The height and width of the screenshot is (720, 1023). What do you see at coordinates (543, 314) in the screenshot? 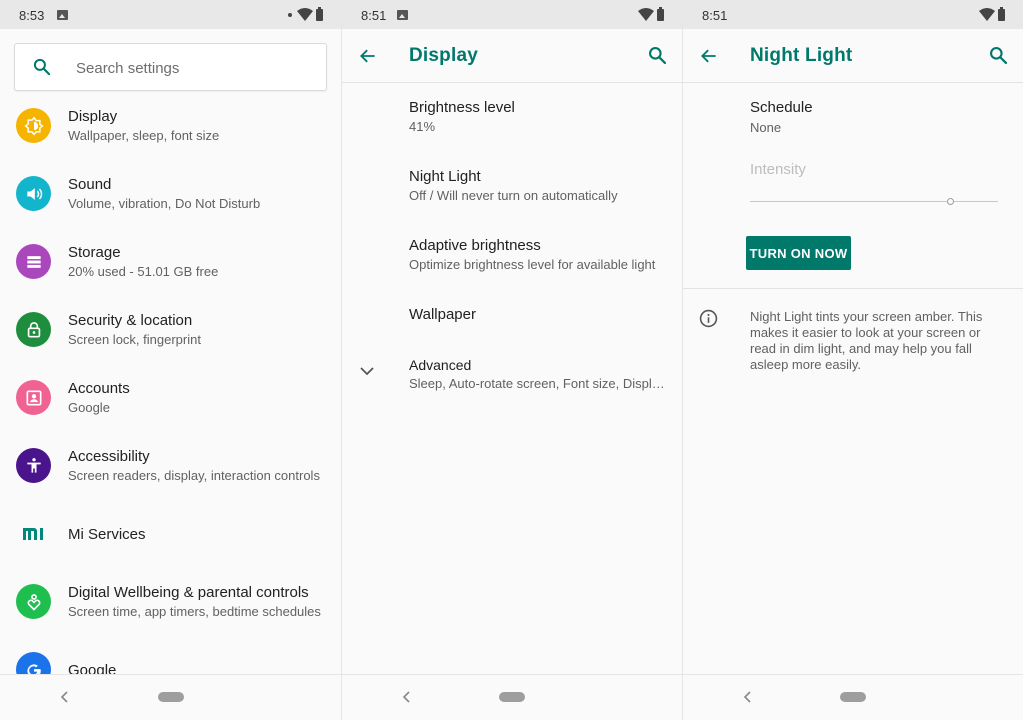
I see `display-item-wallpaper: Wallpaper` at bounding box center [543, 314].